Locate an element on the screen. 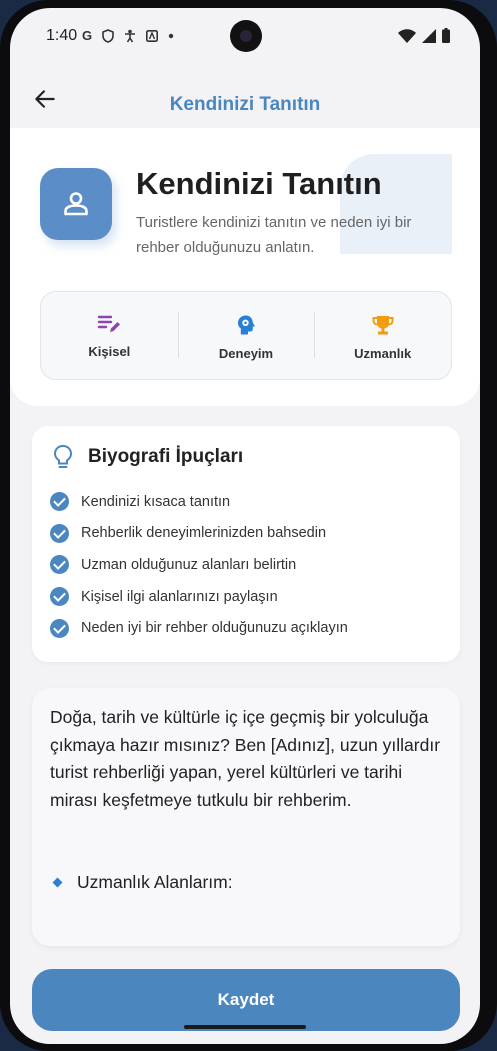  tips-title: Biyografi İpuçları is located at coordinates (166, 456).